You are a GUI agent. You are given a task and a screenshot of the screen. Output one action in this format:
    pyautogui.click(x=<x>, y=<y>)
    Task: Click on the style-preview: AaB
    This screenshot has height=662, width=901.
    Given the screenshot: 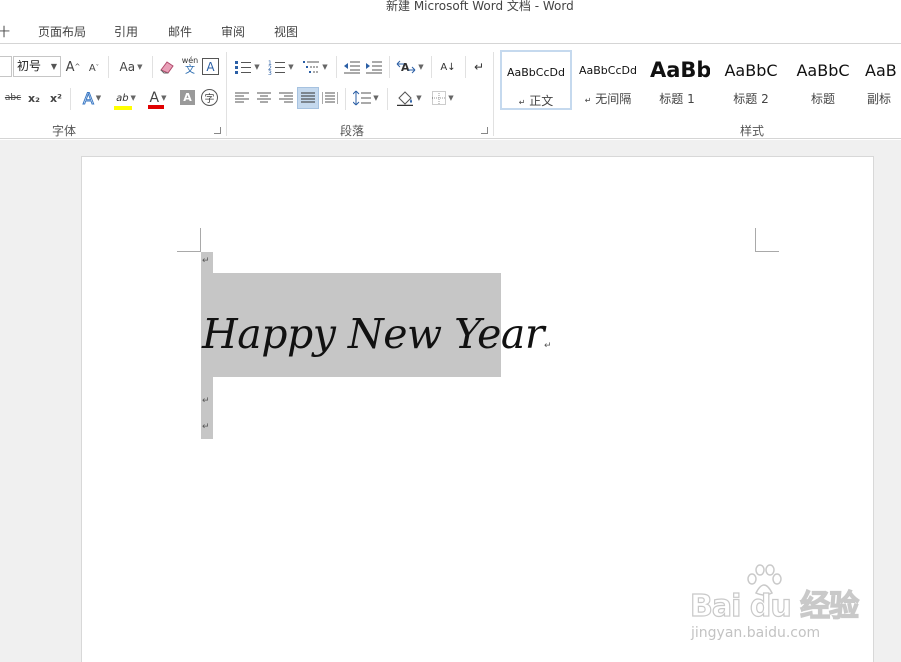 What is the action you would take?
    pyautogui.click(x=881, y=70)
    